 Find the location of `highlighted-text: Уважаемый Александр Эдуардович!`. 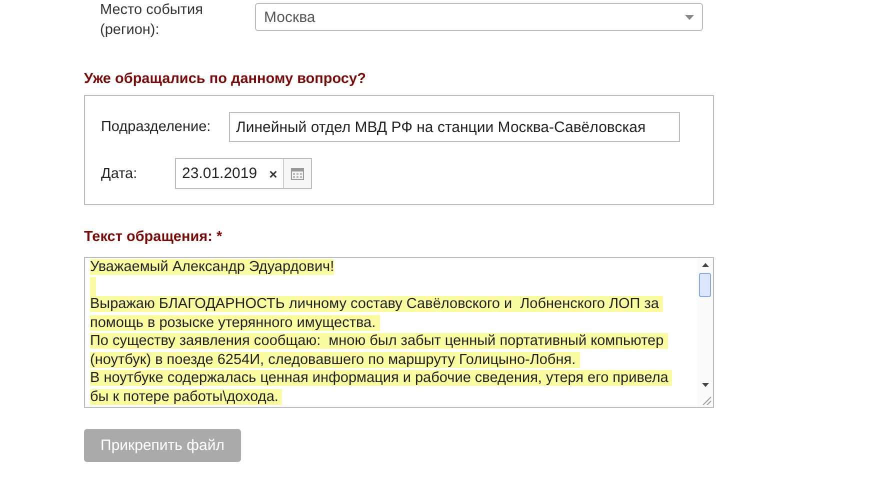

highlighted-text: Уважаемый Александр Эдуардович! is located at coordinates (212, 267).